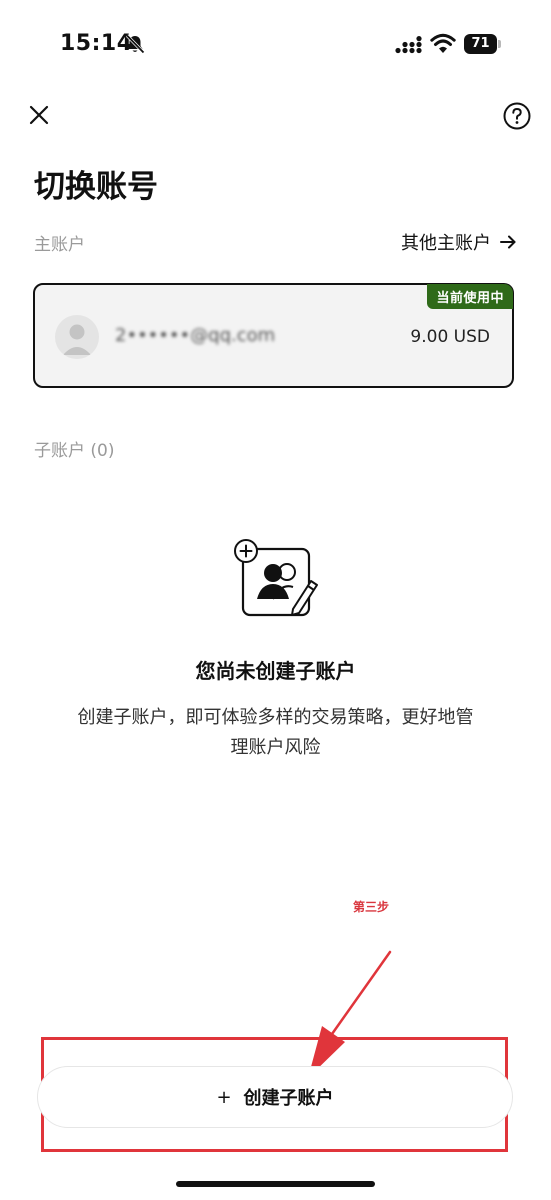 The height and width of the screenshot is (1200, 551). I want to click on signal-icon, so click(408, 45).